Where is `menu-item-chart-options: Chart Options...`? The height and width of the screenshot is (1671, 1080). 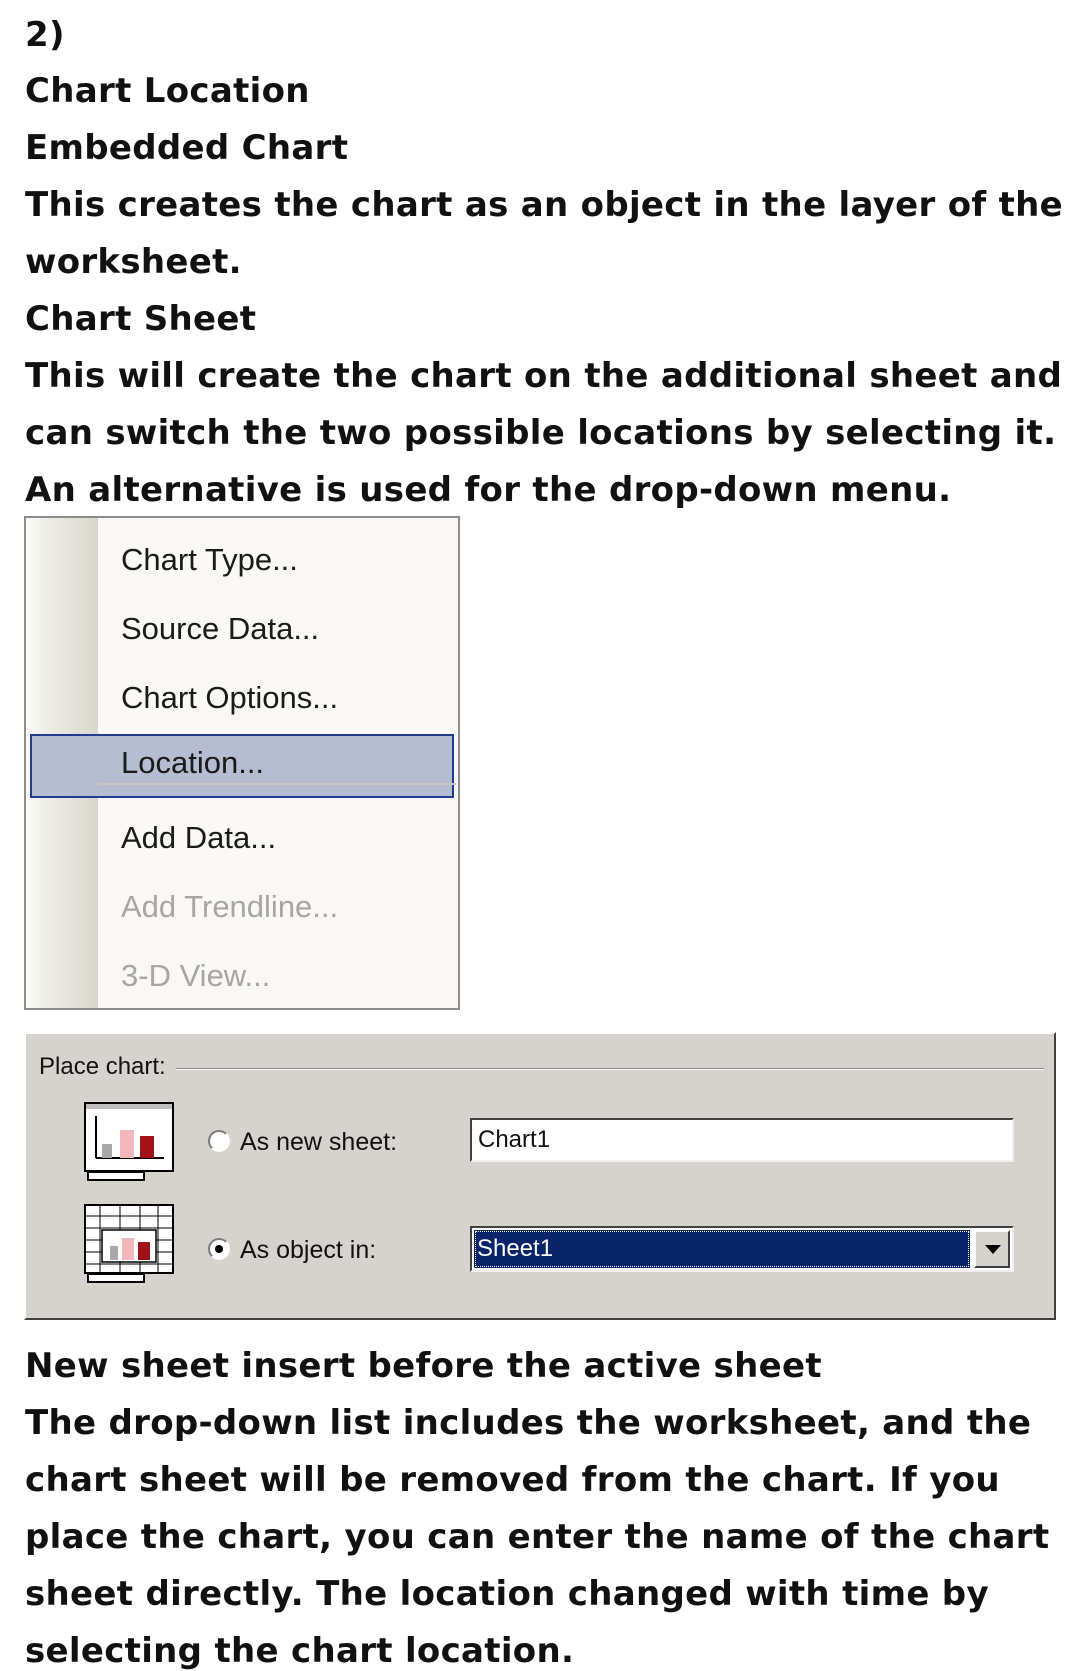
menu-item-chart-options: Chart Options... is located at coordinates (242, 700).